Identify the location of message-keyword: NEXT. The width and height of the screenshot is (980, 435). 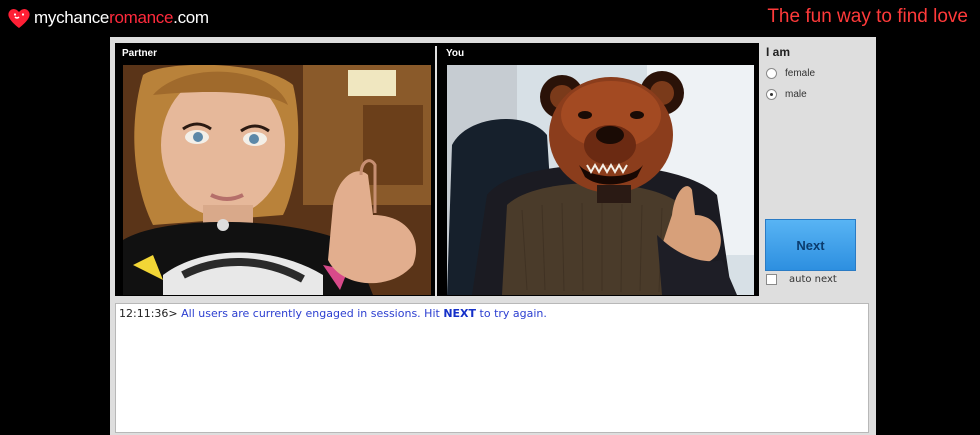
(460, 313).